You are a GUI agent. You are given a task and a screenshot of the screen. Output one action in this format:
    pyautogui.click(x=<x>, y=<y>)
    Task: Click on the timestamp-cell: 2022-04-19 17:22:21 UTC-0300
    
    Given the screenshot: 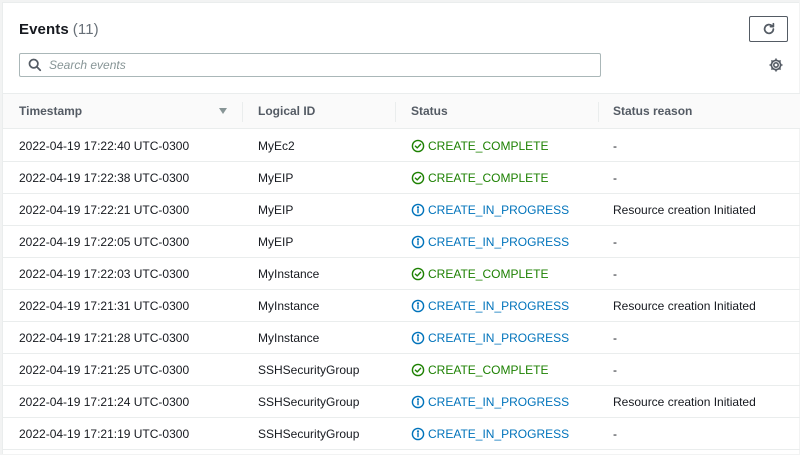 What is the action you would take?
    pyautogui.click(x=104, y=209)
    